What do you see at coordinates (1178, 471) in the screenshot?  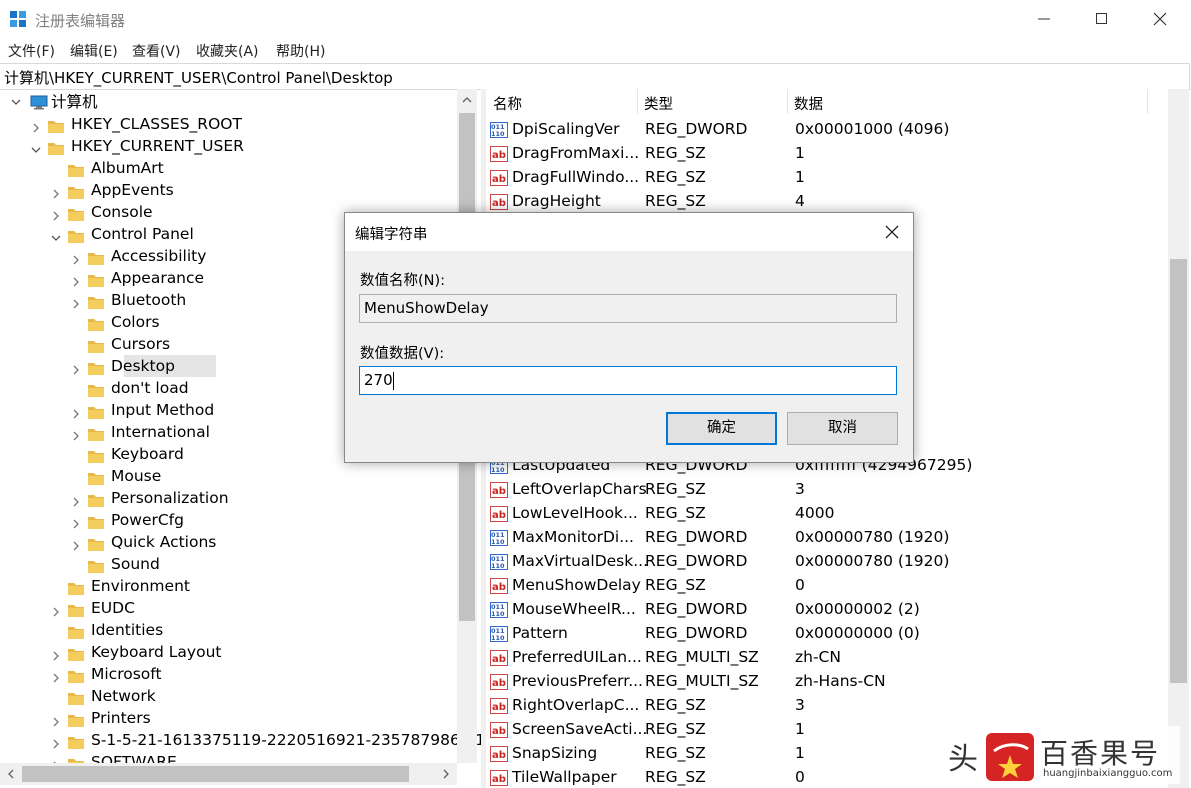 I see `list-scroll-thumb` at bounding box center [1178, 471].